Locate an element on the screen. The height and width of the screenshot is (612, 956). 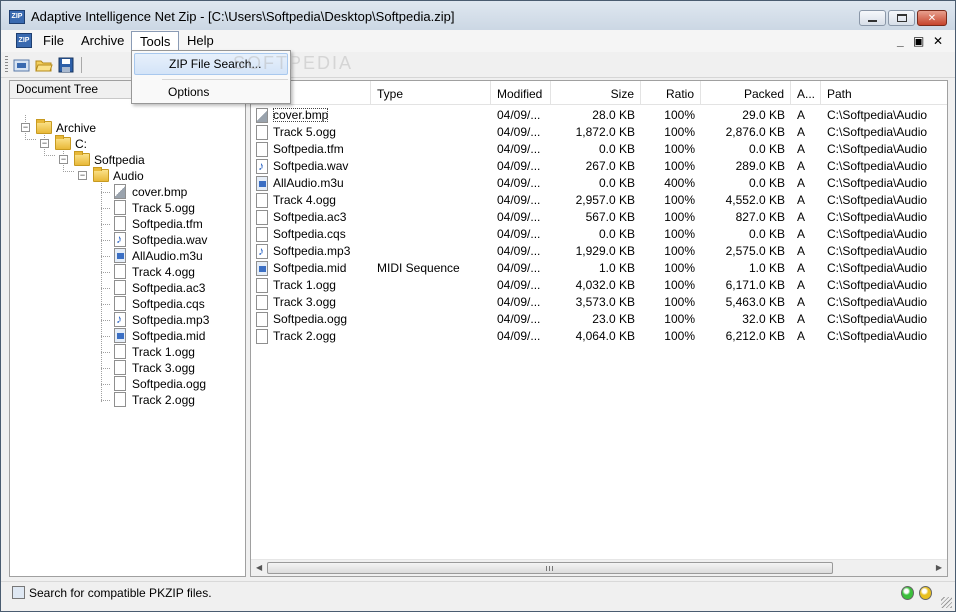
open-folder-icon is located at coordinates (44, 65).